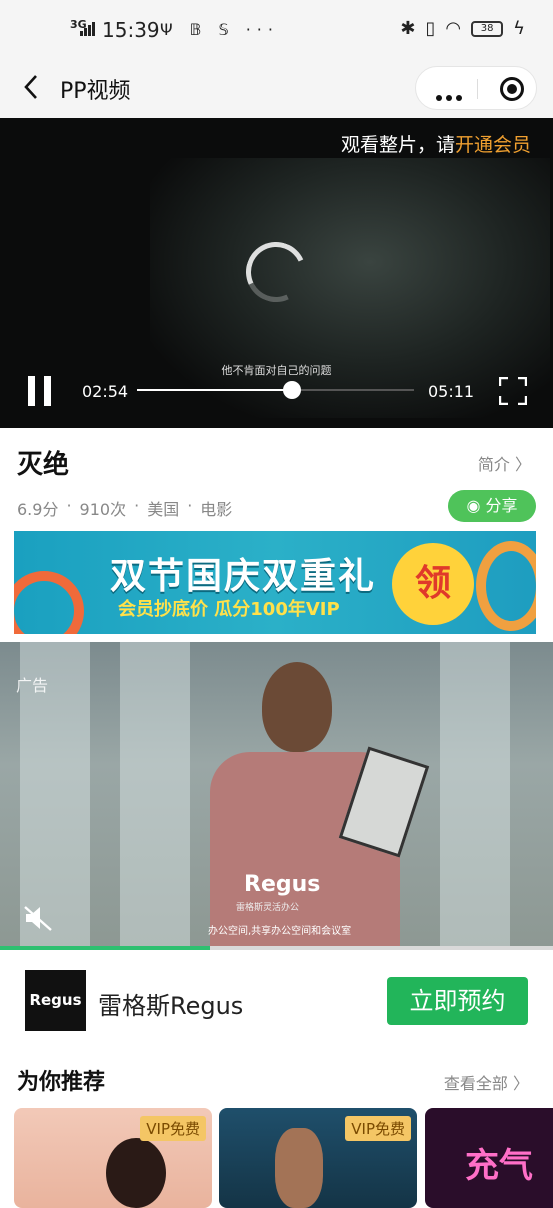  I want to click on page-title: PP视频, so click(95, 91).